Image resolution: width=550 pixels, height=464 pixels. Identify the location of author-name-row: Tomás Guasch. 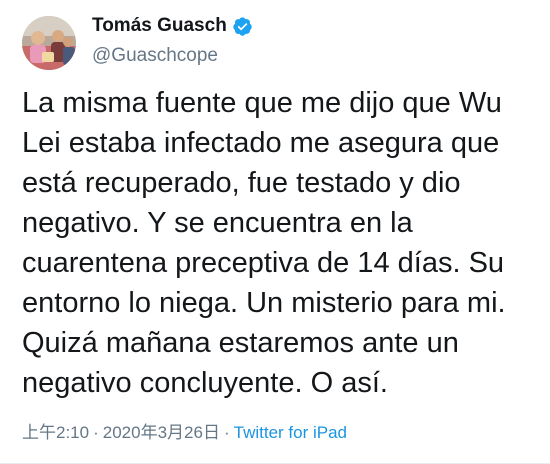
(172, 26).